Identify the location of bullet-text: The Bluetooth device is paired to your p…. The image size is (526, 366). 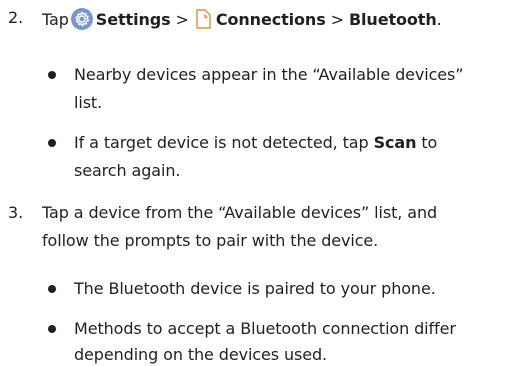
(255, 288).